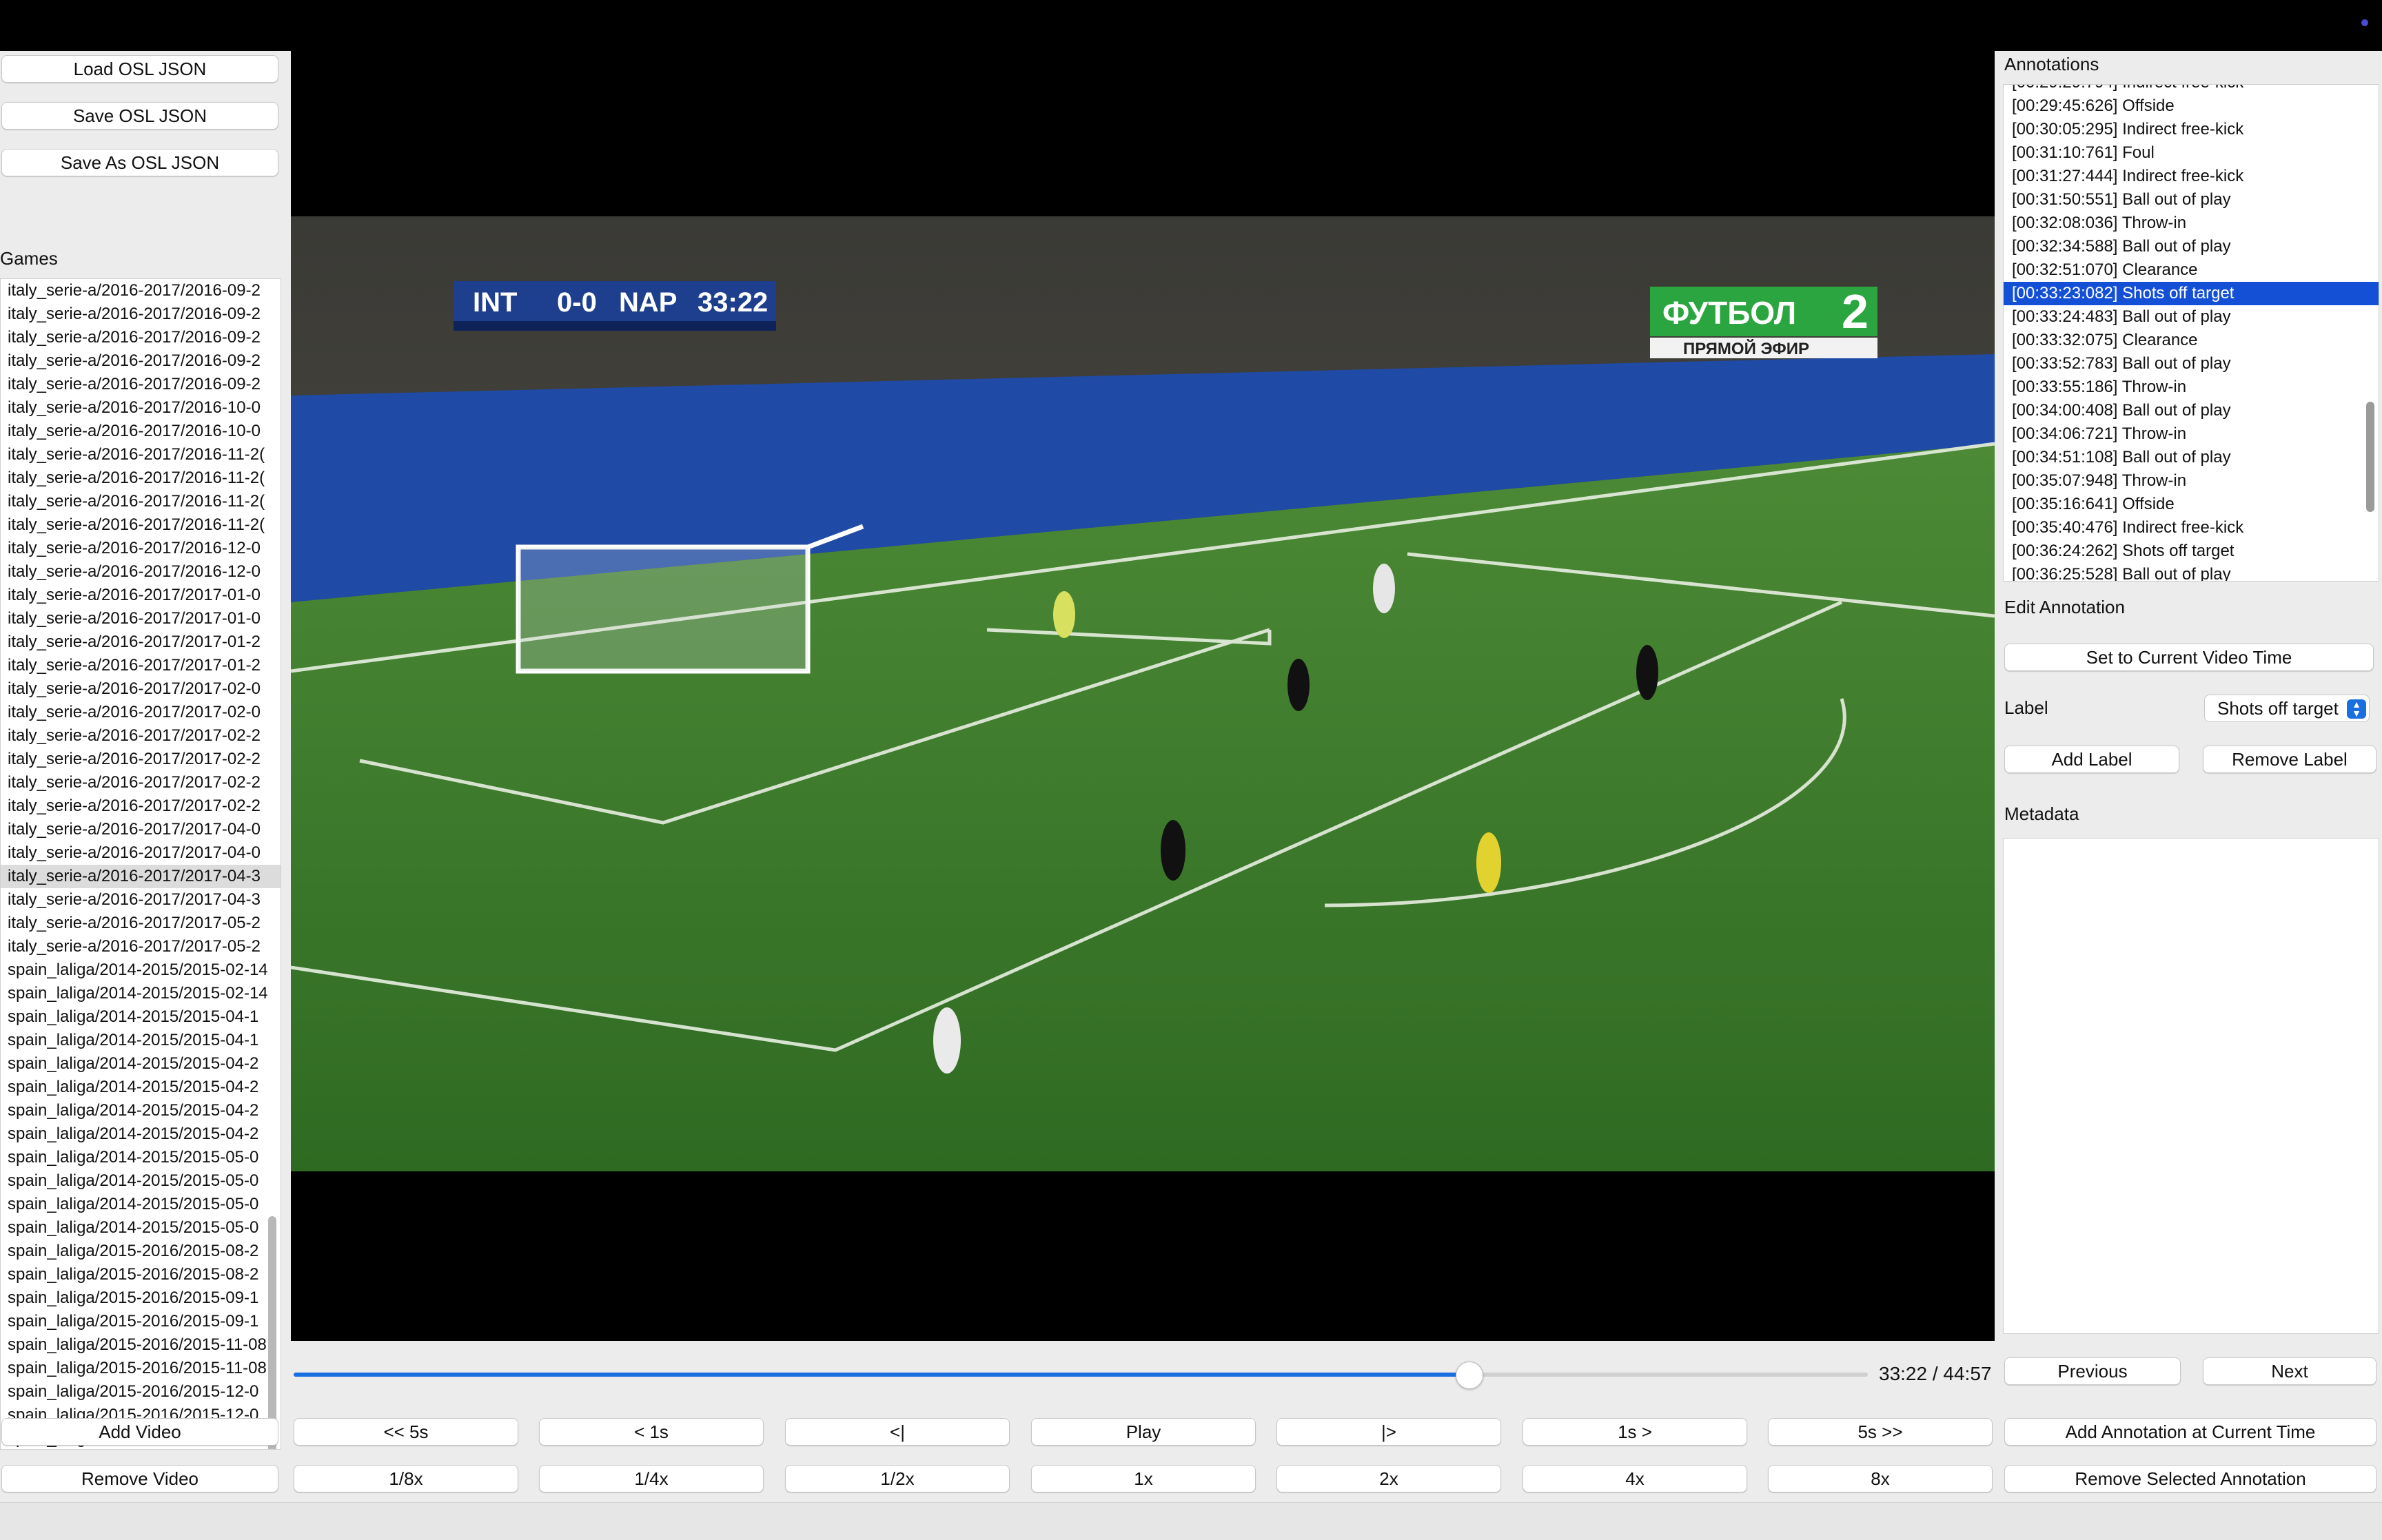  Describe the element at coordinates (2191, 410) in the screenshot. I see `annotation-list-item: [00:34:00:408] Ball out of play` at that location.